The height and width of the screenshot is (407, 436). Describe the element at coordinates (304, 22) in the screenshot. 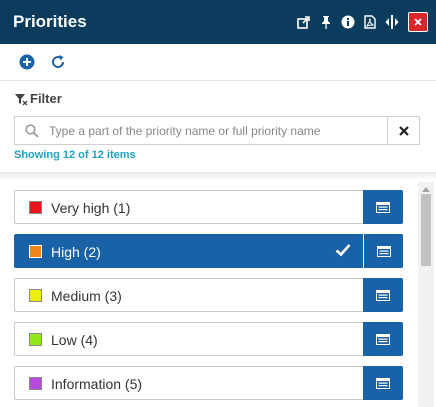

I see `popout-icon` at that location.